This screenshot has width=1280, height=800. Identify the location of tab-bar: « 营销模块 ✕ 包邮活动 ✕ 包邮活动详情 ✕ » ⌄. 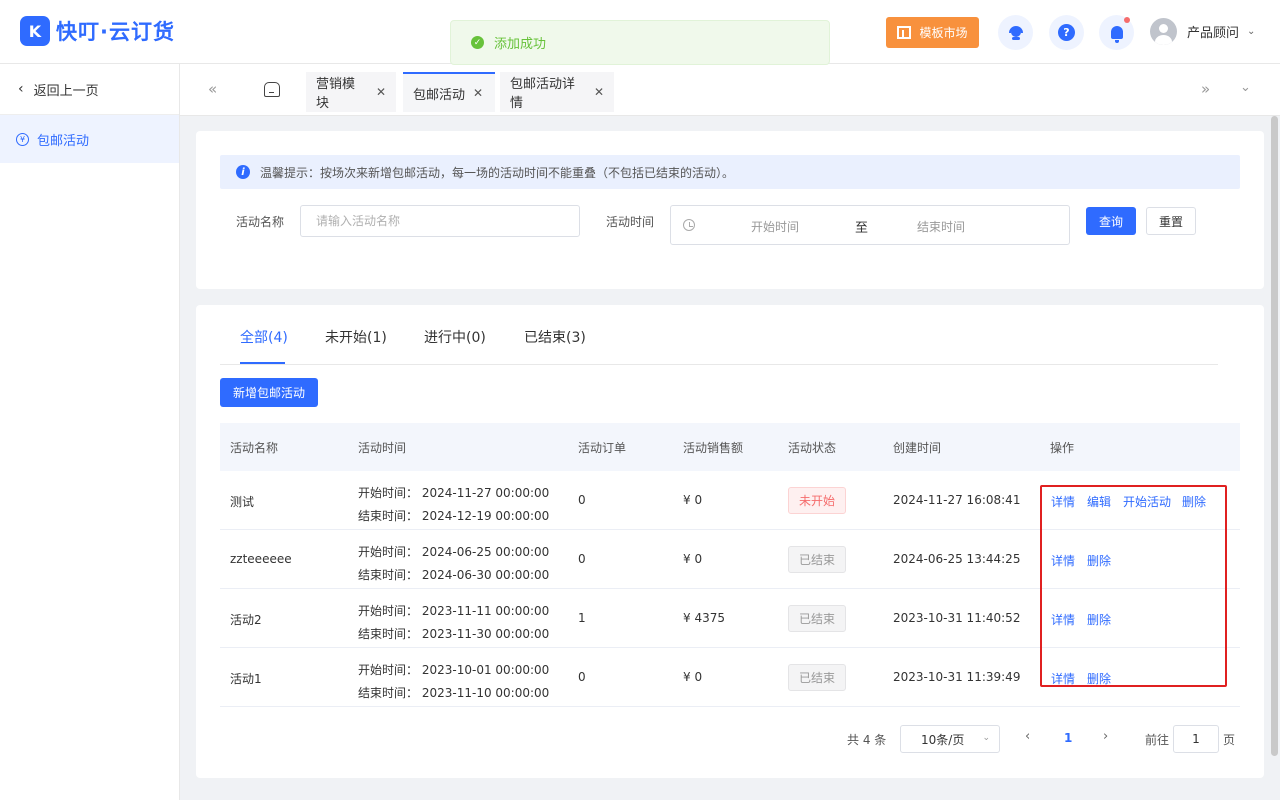
(730, 90).